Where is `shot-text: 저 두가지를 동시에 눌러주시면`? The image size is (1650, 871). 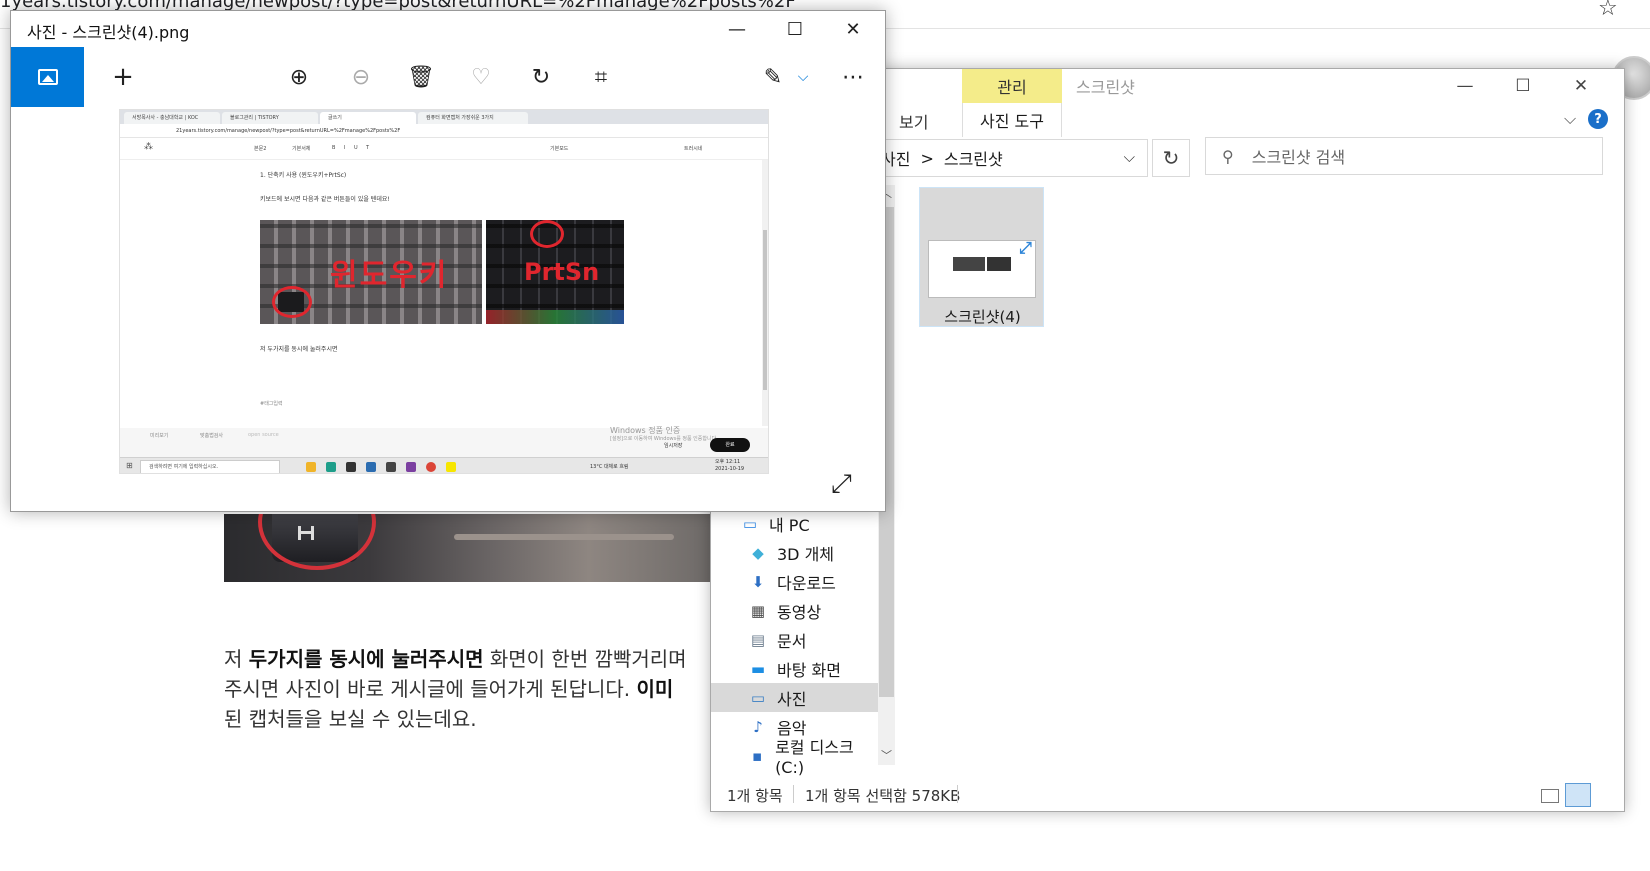
shot-text: 저 두가지를 동시에 눌러주시면 is located at coordinates (299, 349).